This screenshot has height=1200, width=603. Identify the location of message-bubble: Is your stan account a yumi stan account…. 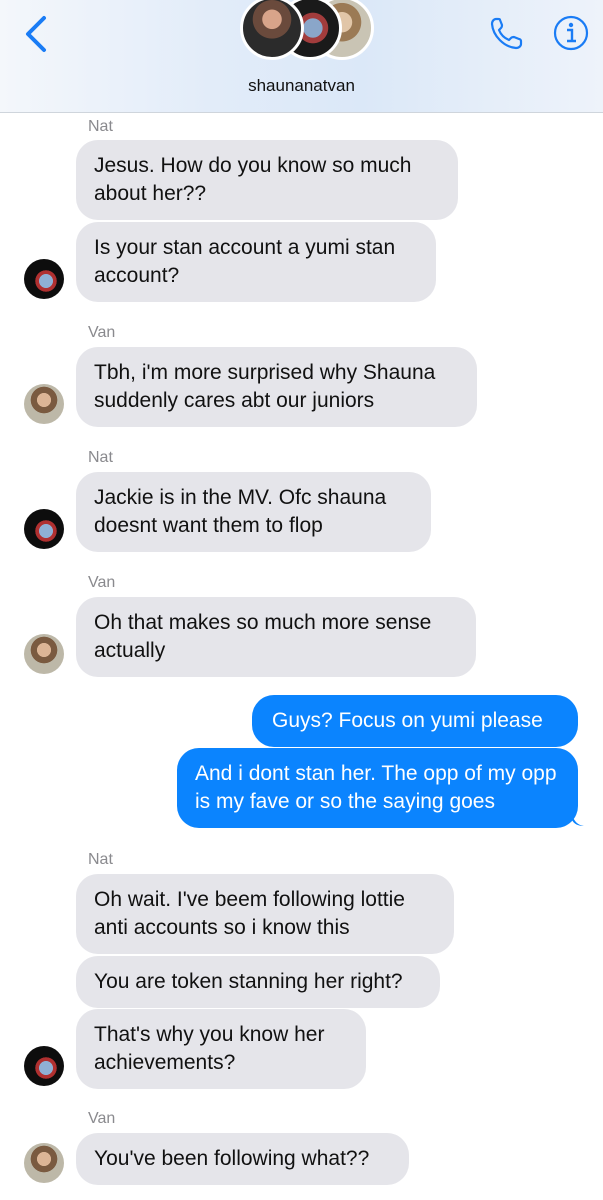
(256, 262).